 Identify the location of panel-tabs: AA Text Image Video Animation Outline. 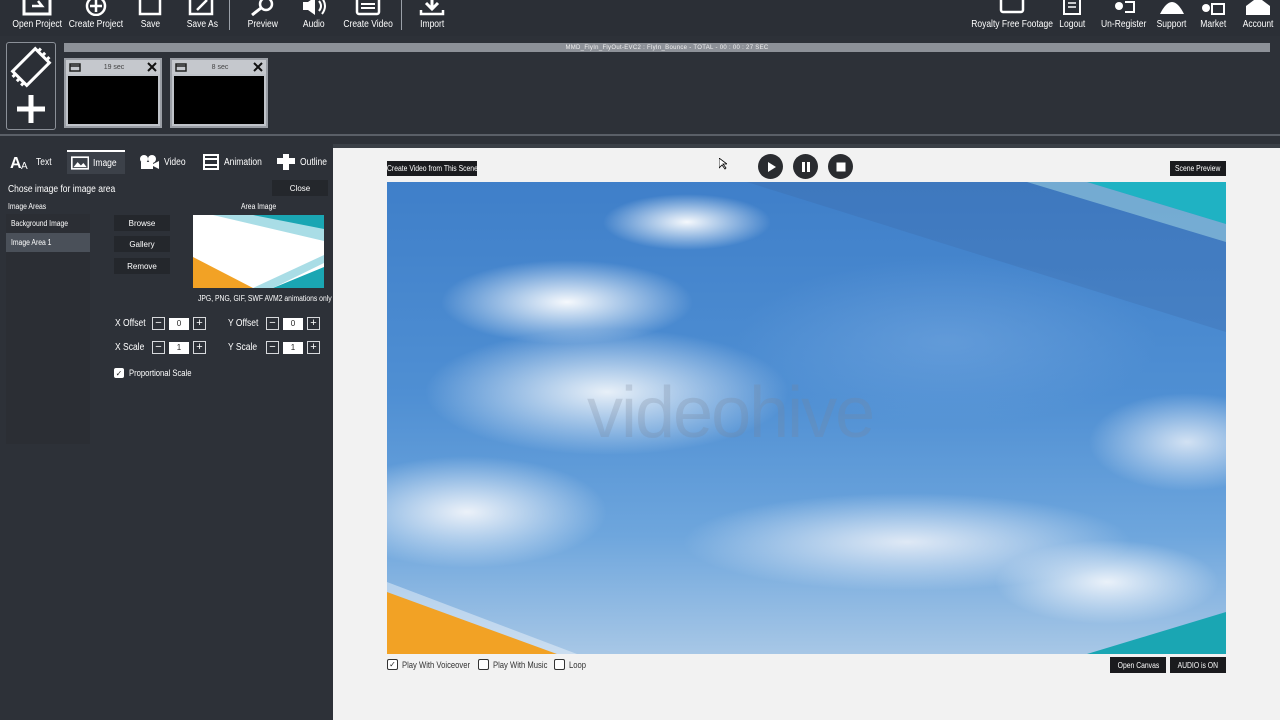
(166, 161).